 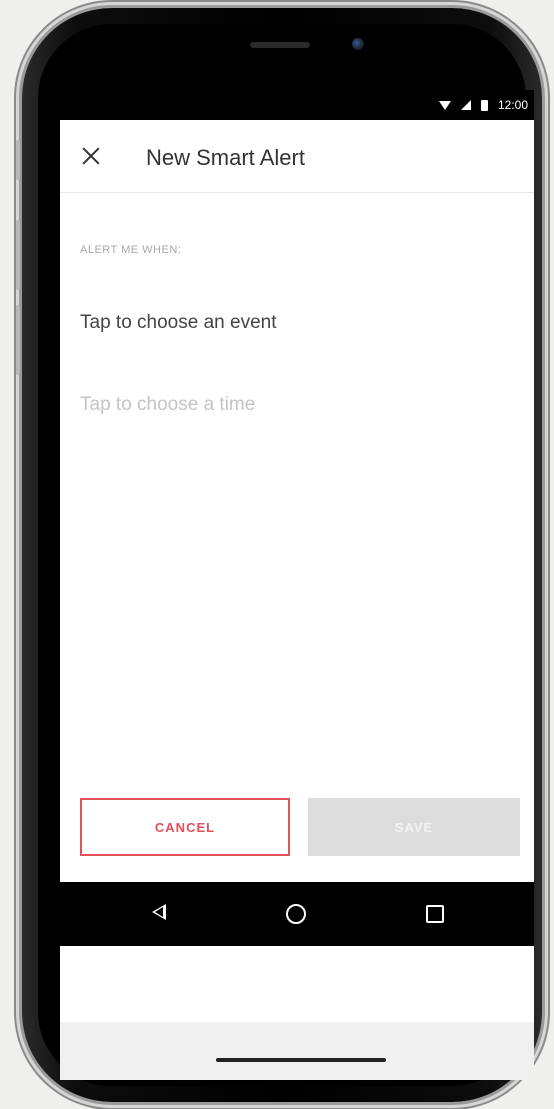 I want to click on navigation-bar, so click(x=297, y=914).